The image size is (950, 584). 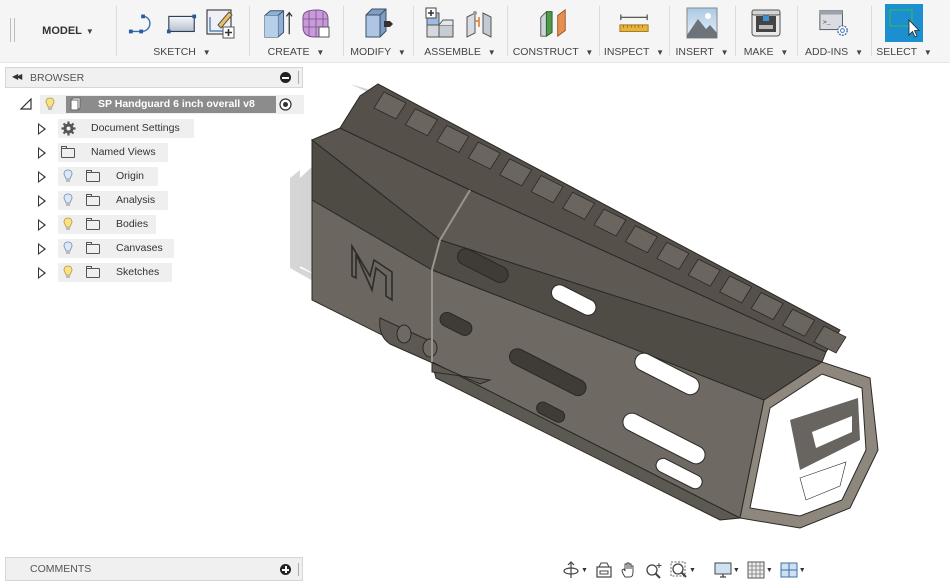 What do you see at coordinates (553, 23) in the screenshot?
I see `offset-plane-icon` at bounding box center [553, 23].